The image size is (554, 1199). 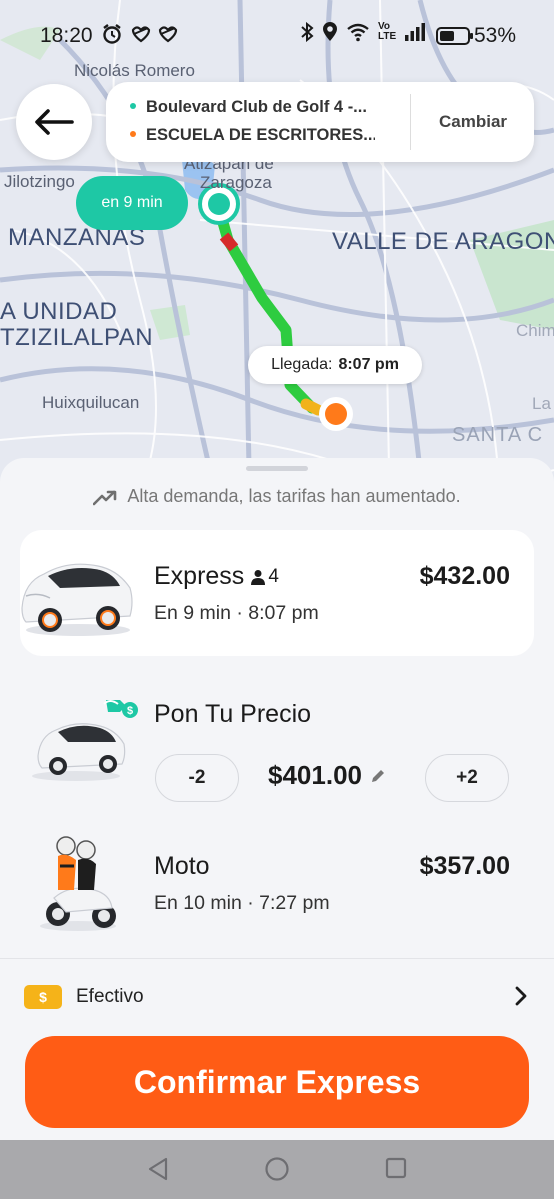 I want to click on express-eta: En 9 min · 8:07 pm, so click(x=236, y=613).